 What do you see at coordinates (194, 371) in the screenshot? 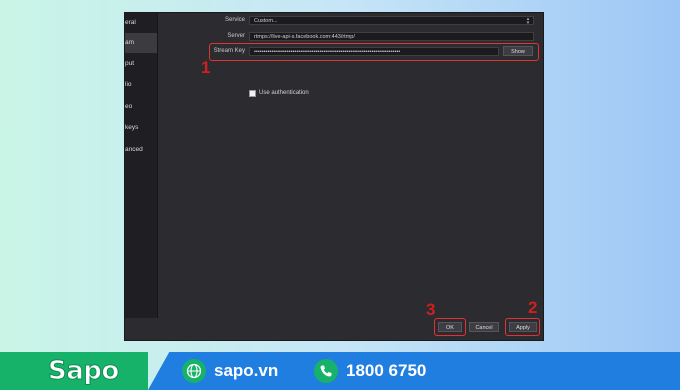
I see `globe-icon` at bounding box center [194, 371].